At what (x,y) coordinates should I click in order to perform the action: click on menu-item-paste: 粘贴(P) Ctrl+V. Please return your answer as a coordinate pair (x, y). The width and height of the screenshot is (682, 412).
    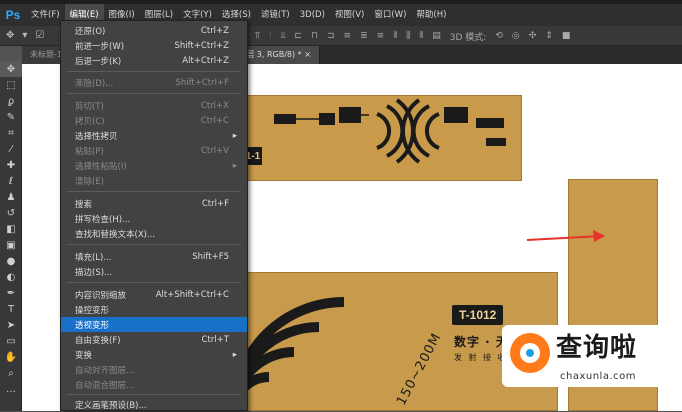
    Looking at the image, I should click on (154, 150).